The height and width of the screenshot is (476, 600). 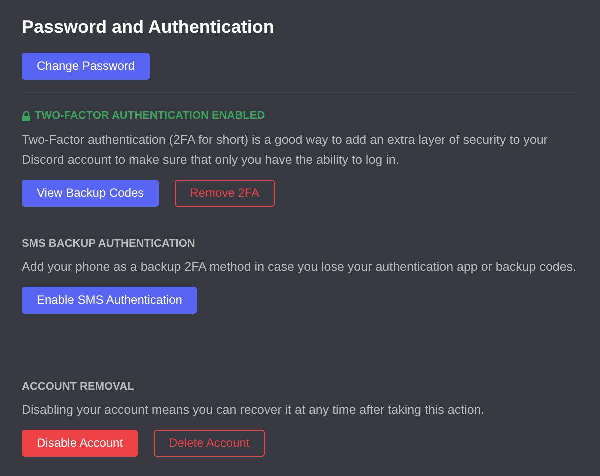 What do you see at coordinates (26, 116) in the screenshot?
I see `lock-icon` at bounding box center [26, 116].